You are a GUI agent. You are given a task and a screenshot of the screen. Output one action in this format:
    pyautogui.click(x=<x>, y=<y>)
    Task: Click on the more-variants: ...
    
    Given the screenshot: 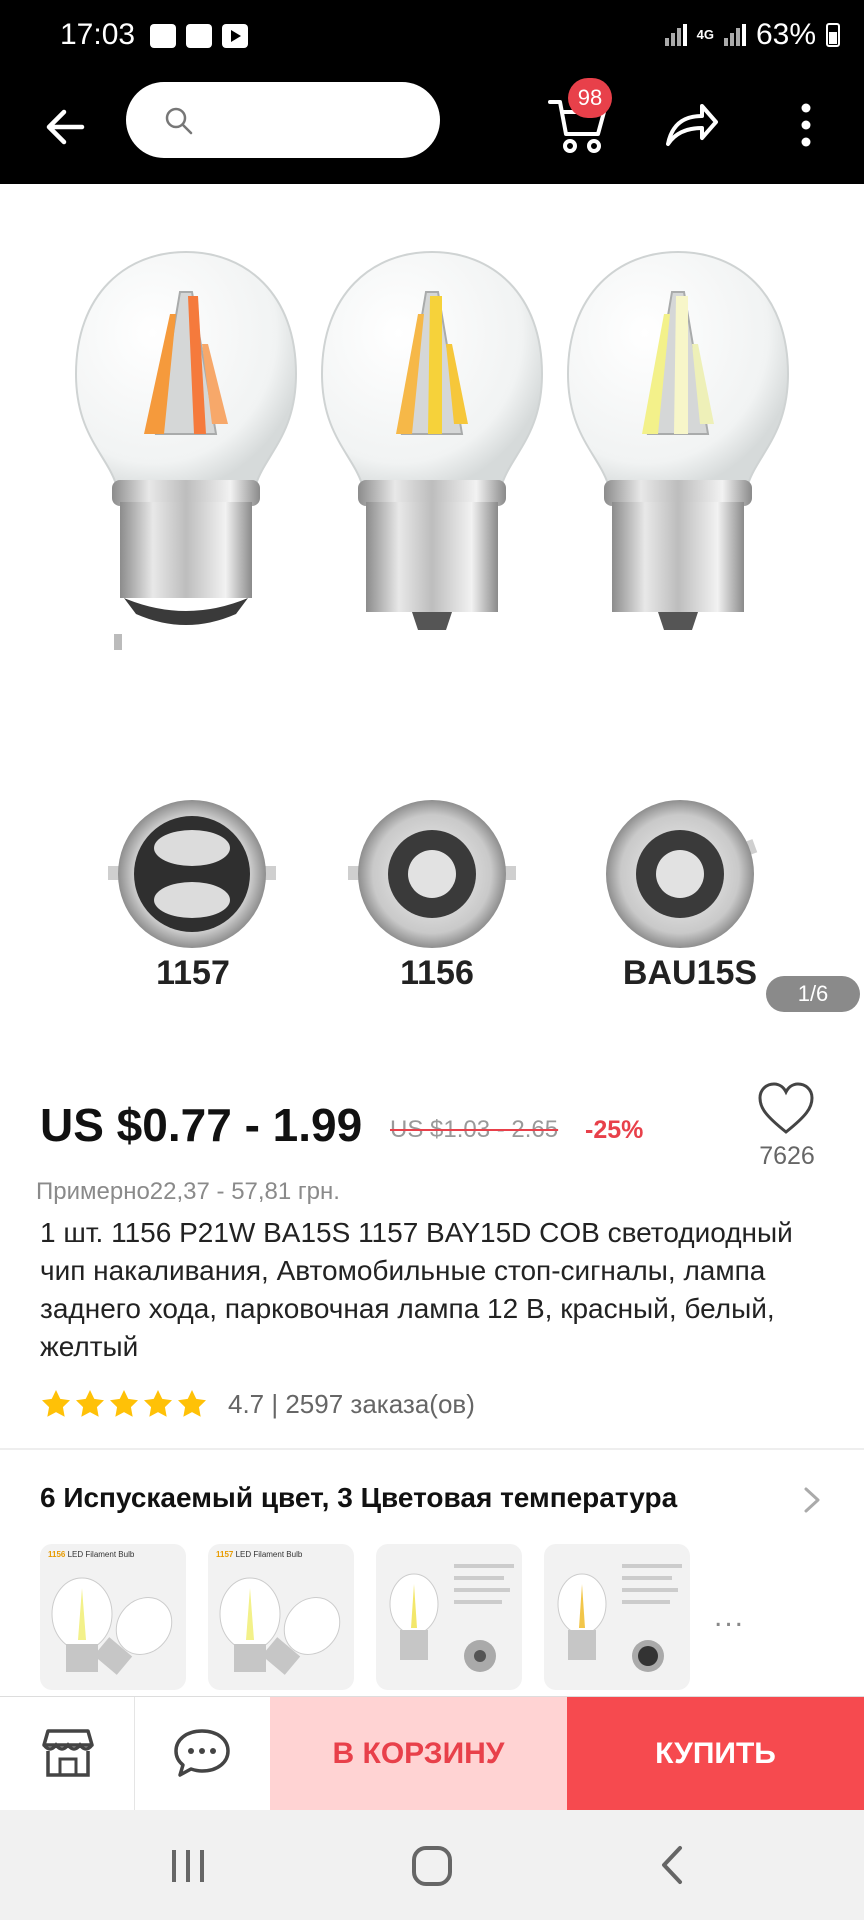 What is the action you would take?
    pyautogui.click(x=729, y=1617)
    